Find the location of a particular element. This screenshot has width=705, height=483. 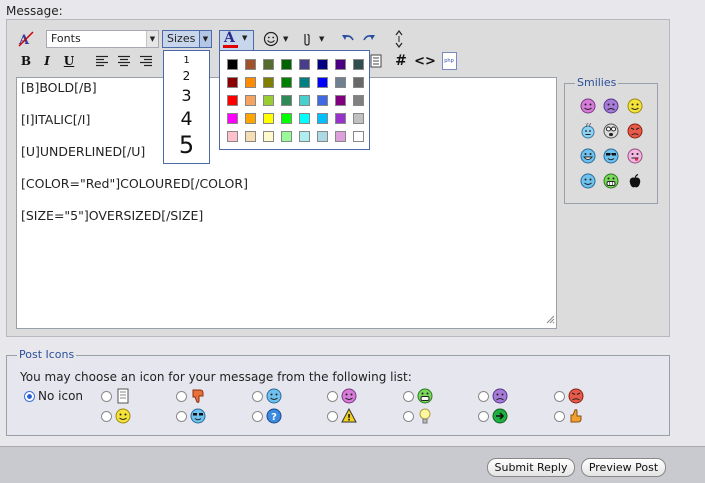

sizes-select: Sizes ▼ is located at coordinates (187, 39).